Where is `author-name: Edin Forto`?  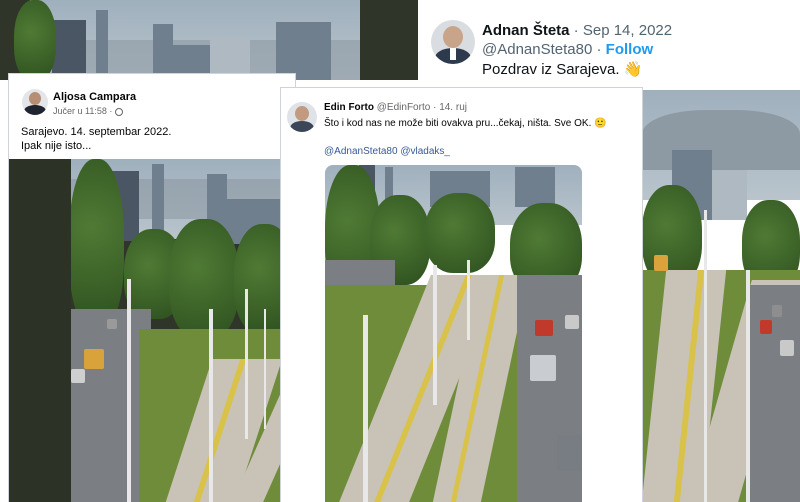 author-name: Edin Forto is located at coordinates (349, 107).